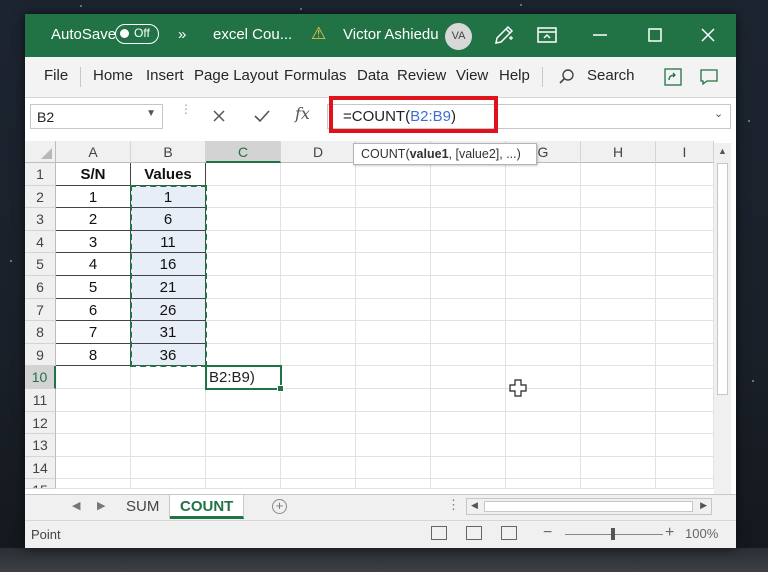 This screenshot has height=572, width=768. Describe the element at coordinates (93, 355) in the screenshot. I see `sn-cell: 8` at that location.